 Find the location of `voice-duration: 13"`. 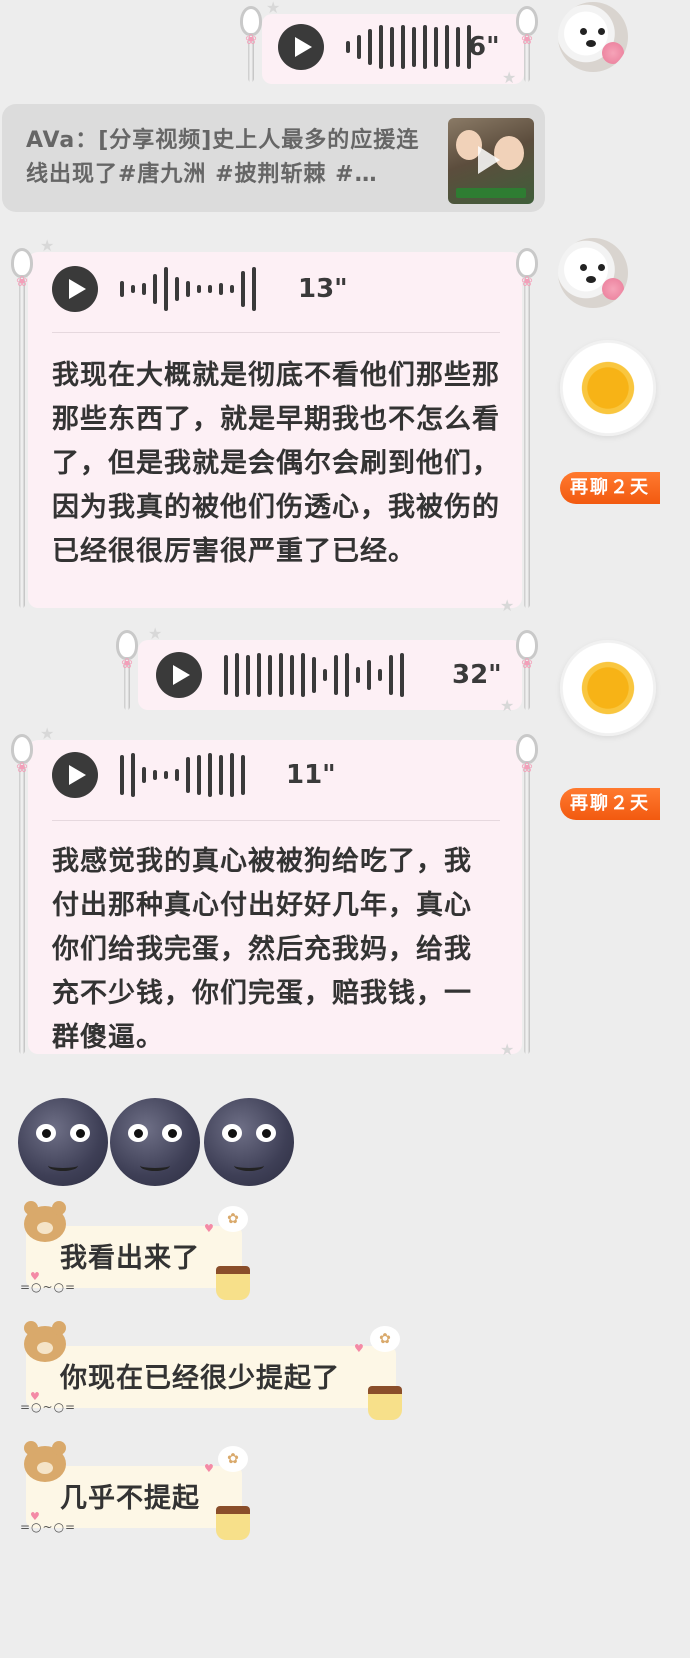

voice-duration: 13" is located at coordinates (323, 289).